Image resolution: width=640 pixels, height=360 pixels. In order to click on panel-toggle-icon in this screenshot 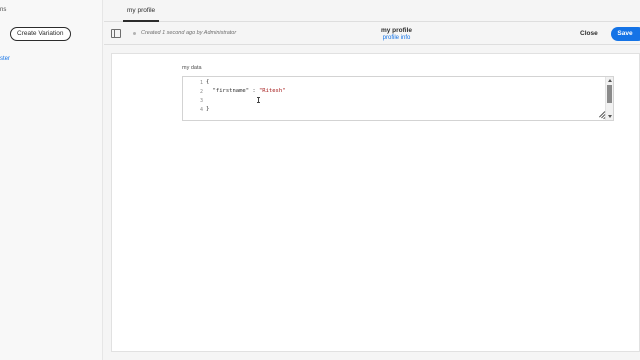, I will do `click(116, 33)`.